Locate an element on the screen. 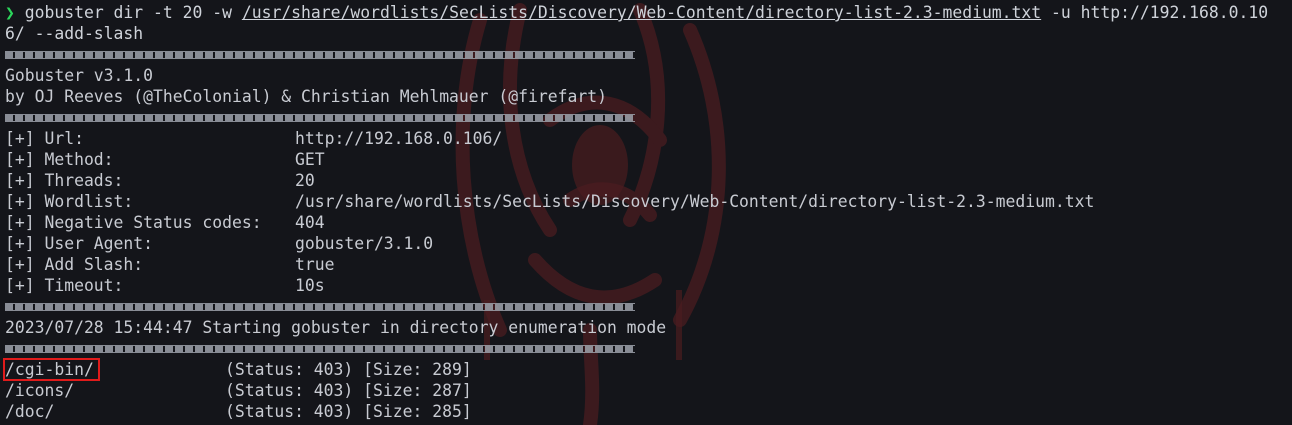 This screenshot has width=1292, height=425. config-label: [+] Method: is located at coordinates (59, 159).